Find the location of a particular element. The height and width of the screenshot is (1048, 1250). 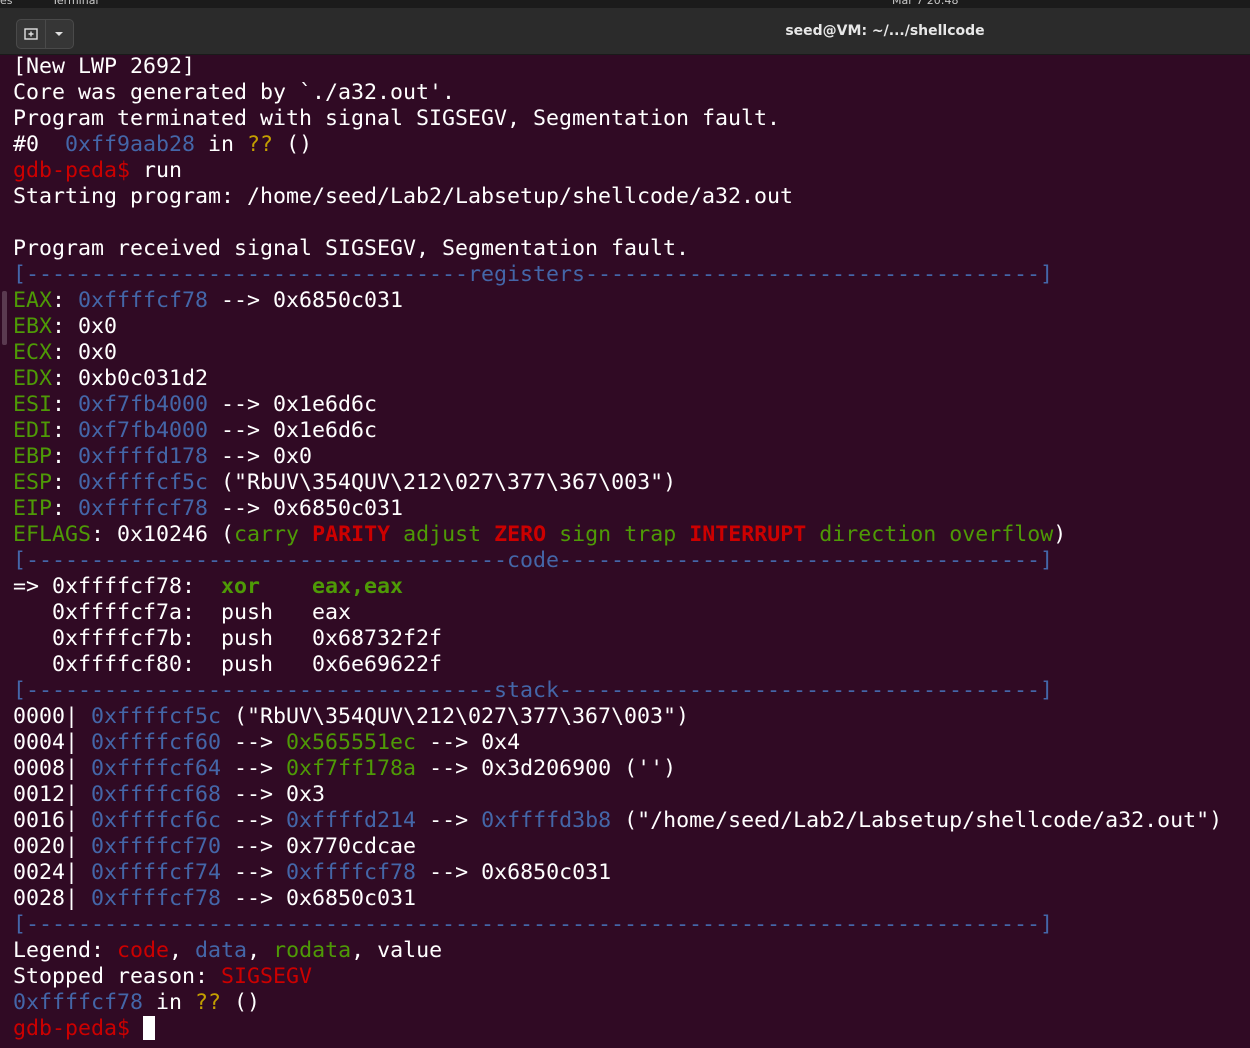

terminal-text: trap is located at coordinates (650, 534).